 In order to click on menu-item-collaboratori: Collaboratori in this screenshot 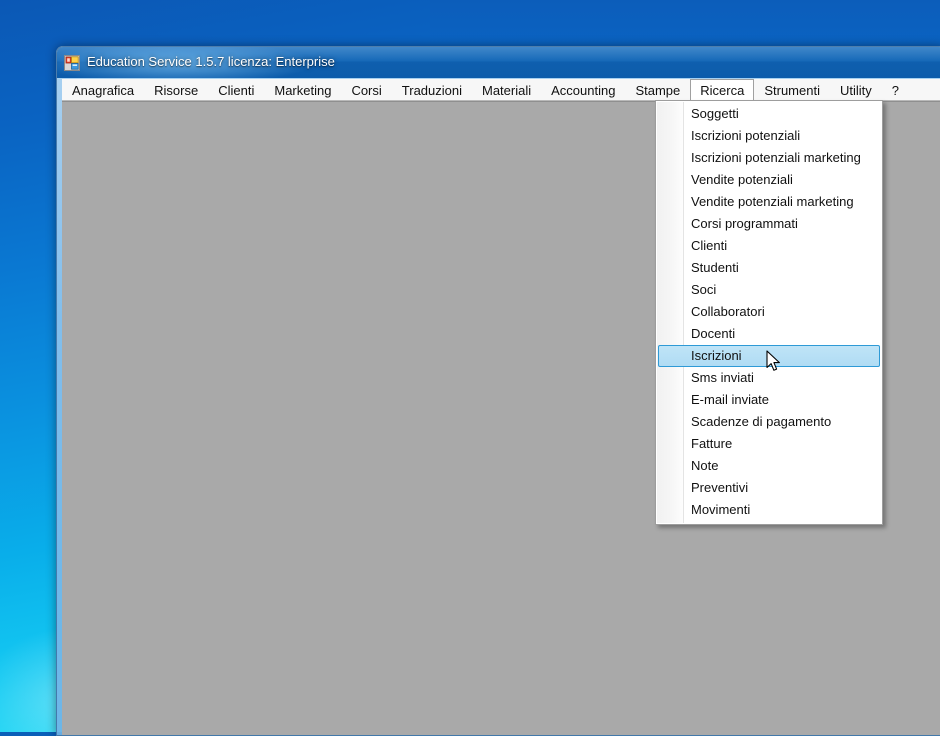, I will do `click(769, 312)`.